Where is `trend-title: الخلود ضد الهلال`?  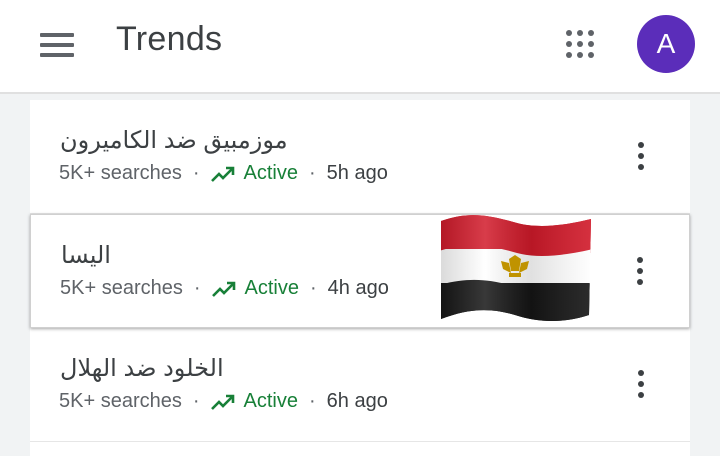 trend-title: الخلود ضد الهلال is located at coordinates (142, 368).